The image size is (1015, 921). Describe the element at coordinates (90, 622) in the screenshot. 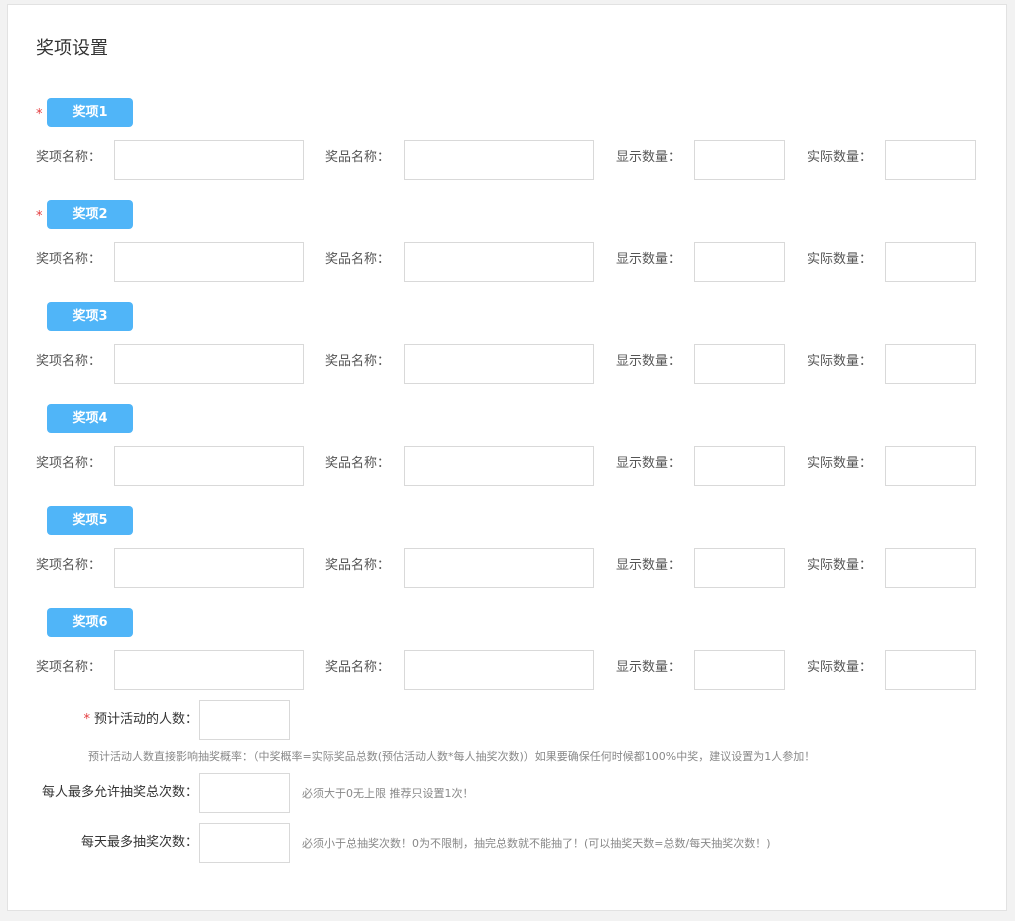

I see `prize-badge-6: 奖项6` at that location.